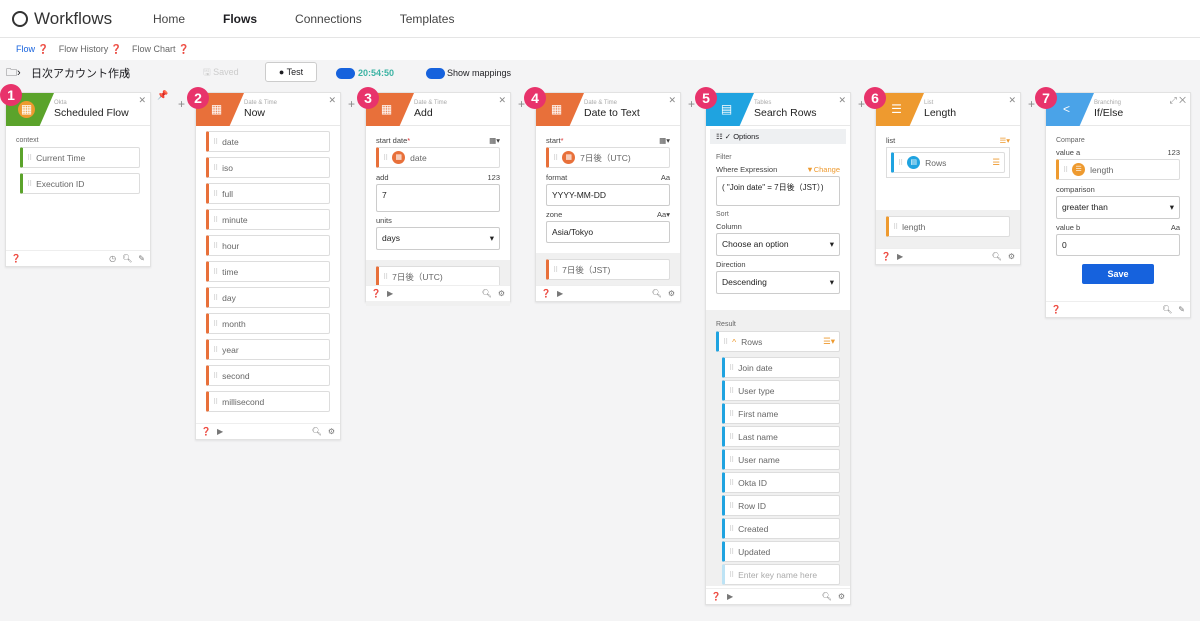 The image size is (1200, 621). What do you see at coordinates (345, 73) in the screenshot?
I see `history-toggle` at bounding box center [345, 73].